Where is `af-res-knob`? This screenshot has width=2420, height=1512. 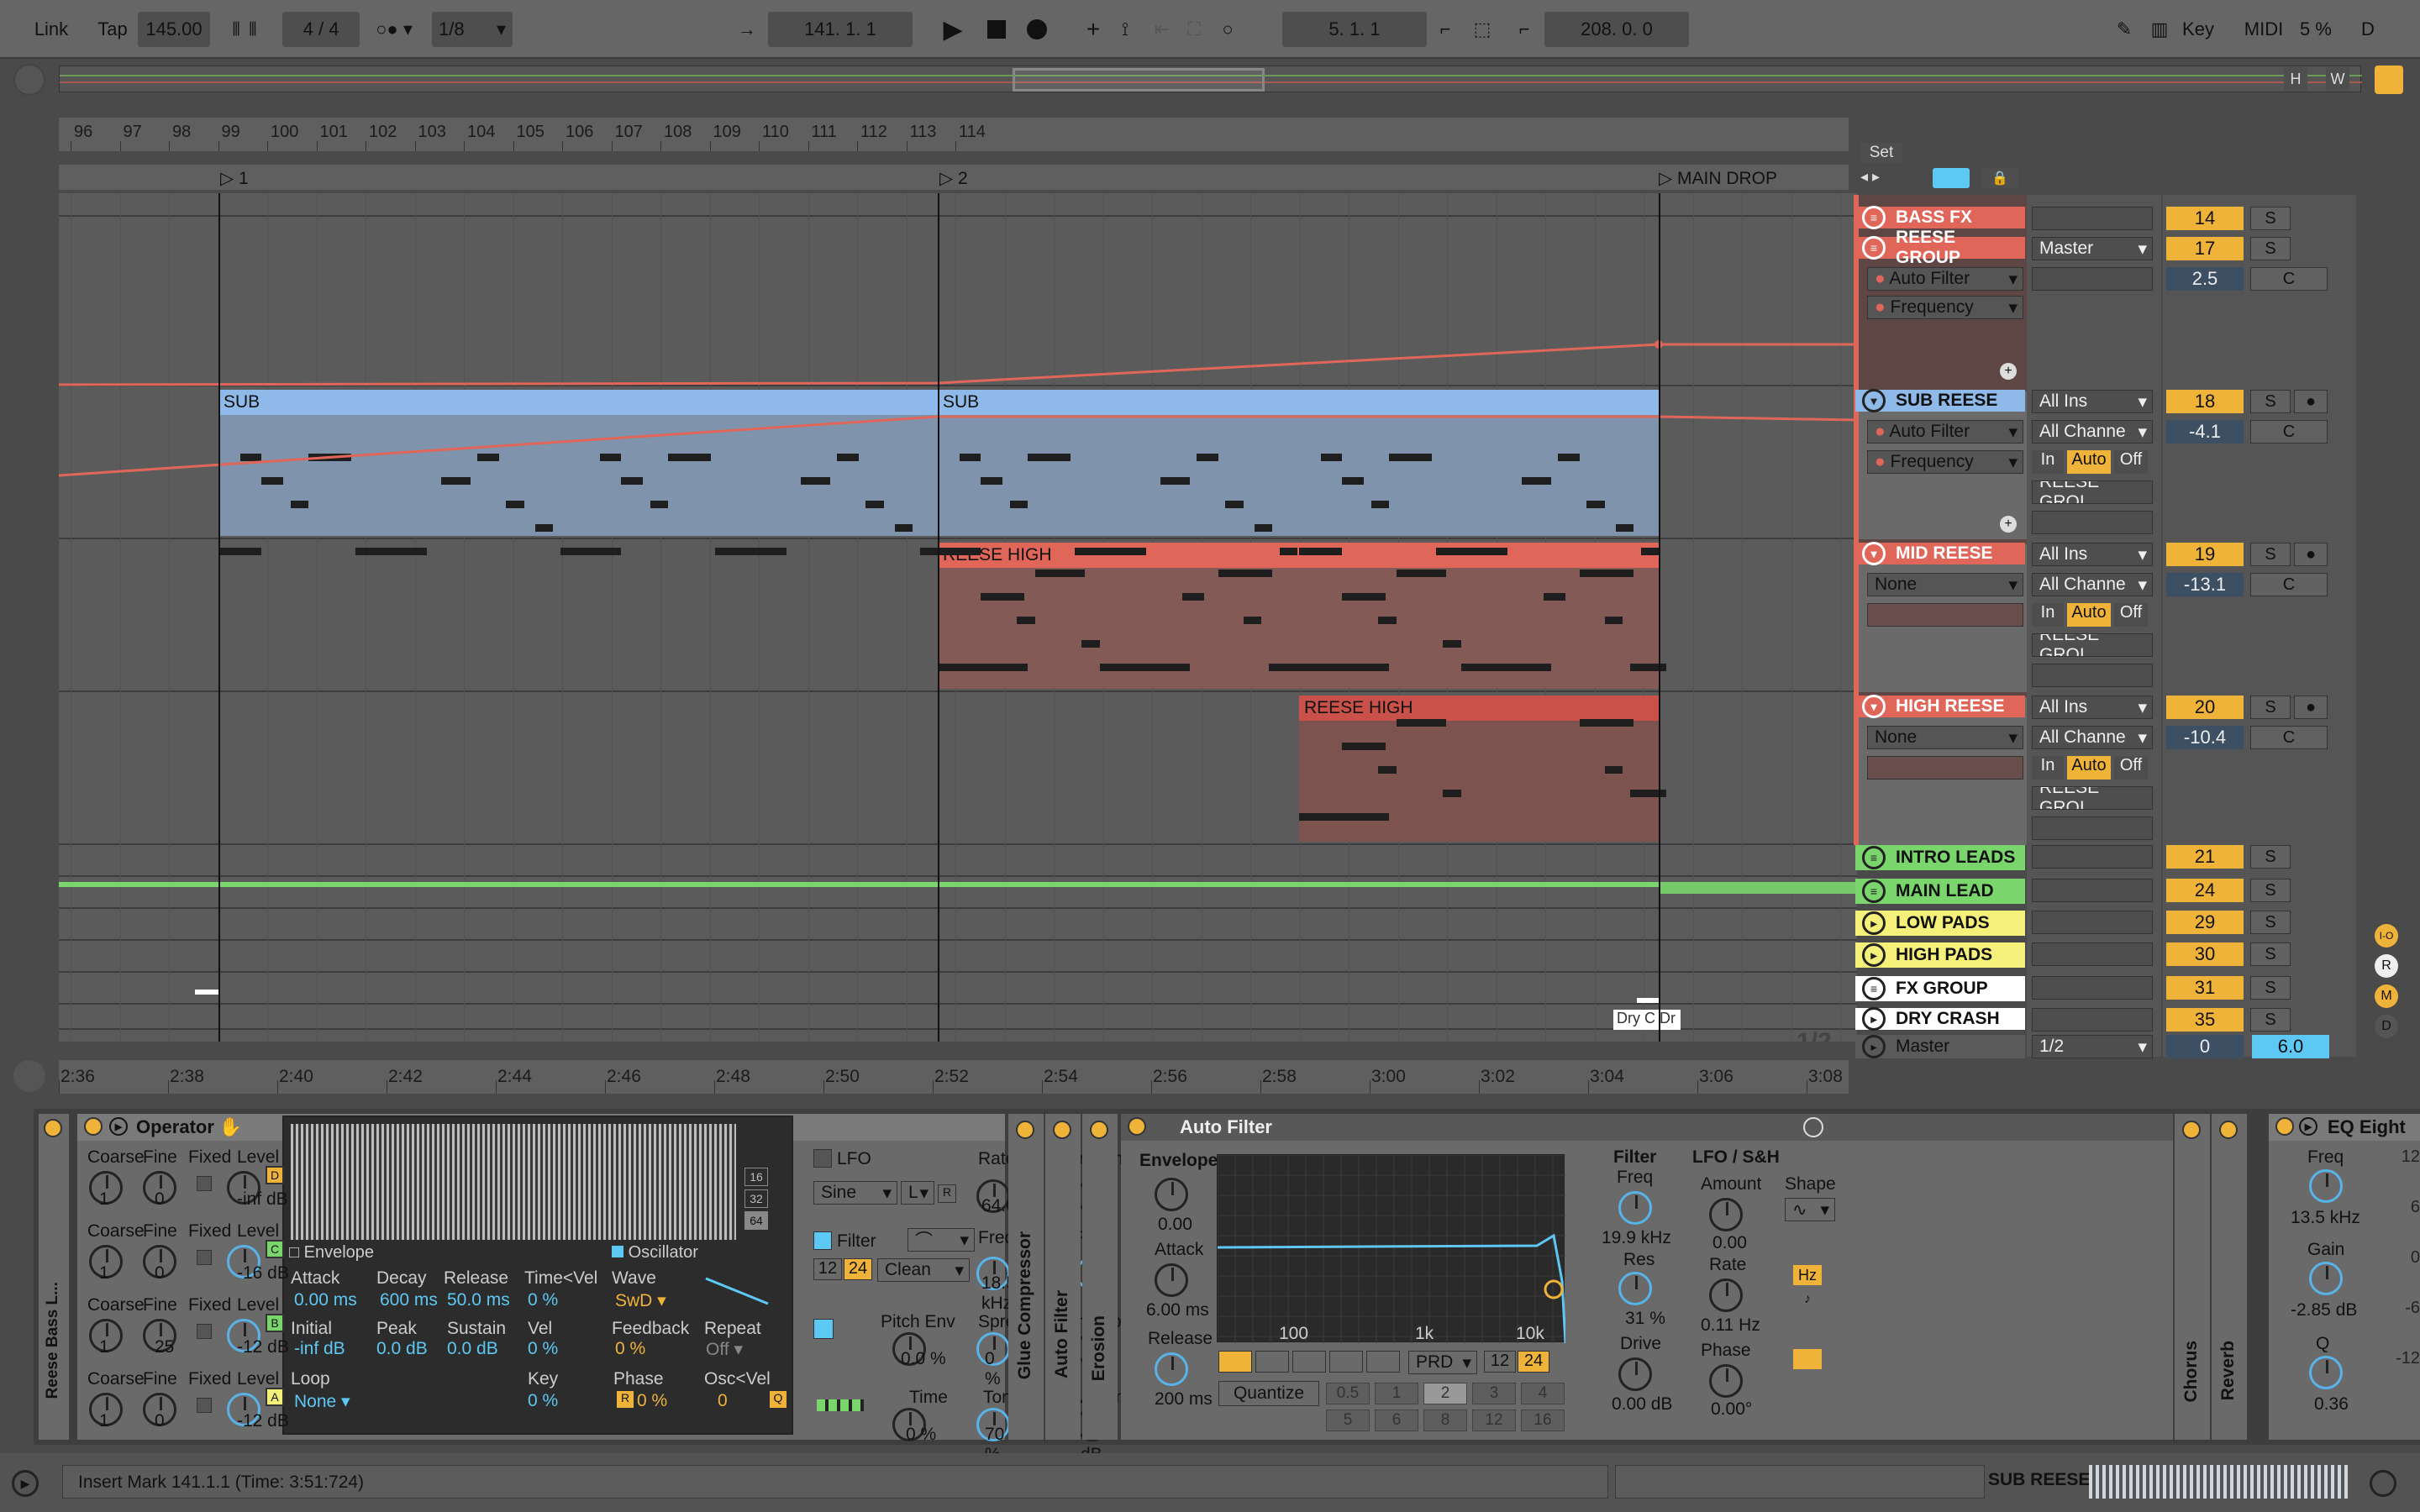
af-res-knob is located at coordinates (1635, 1288).